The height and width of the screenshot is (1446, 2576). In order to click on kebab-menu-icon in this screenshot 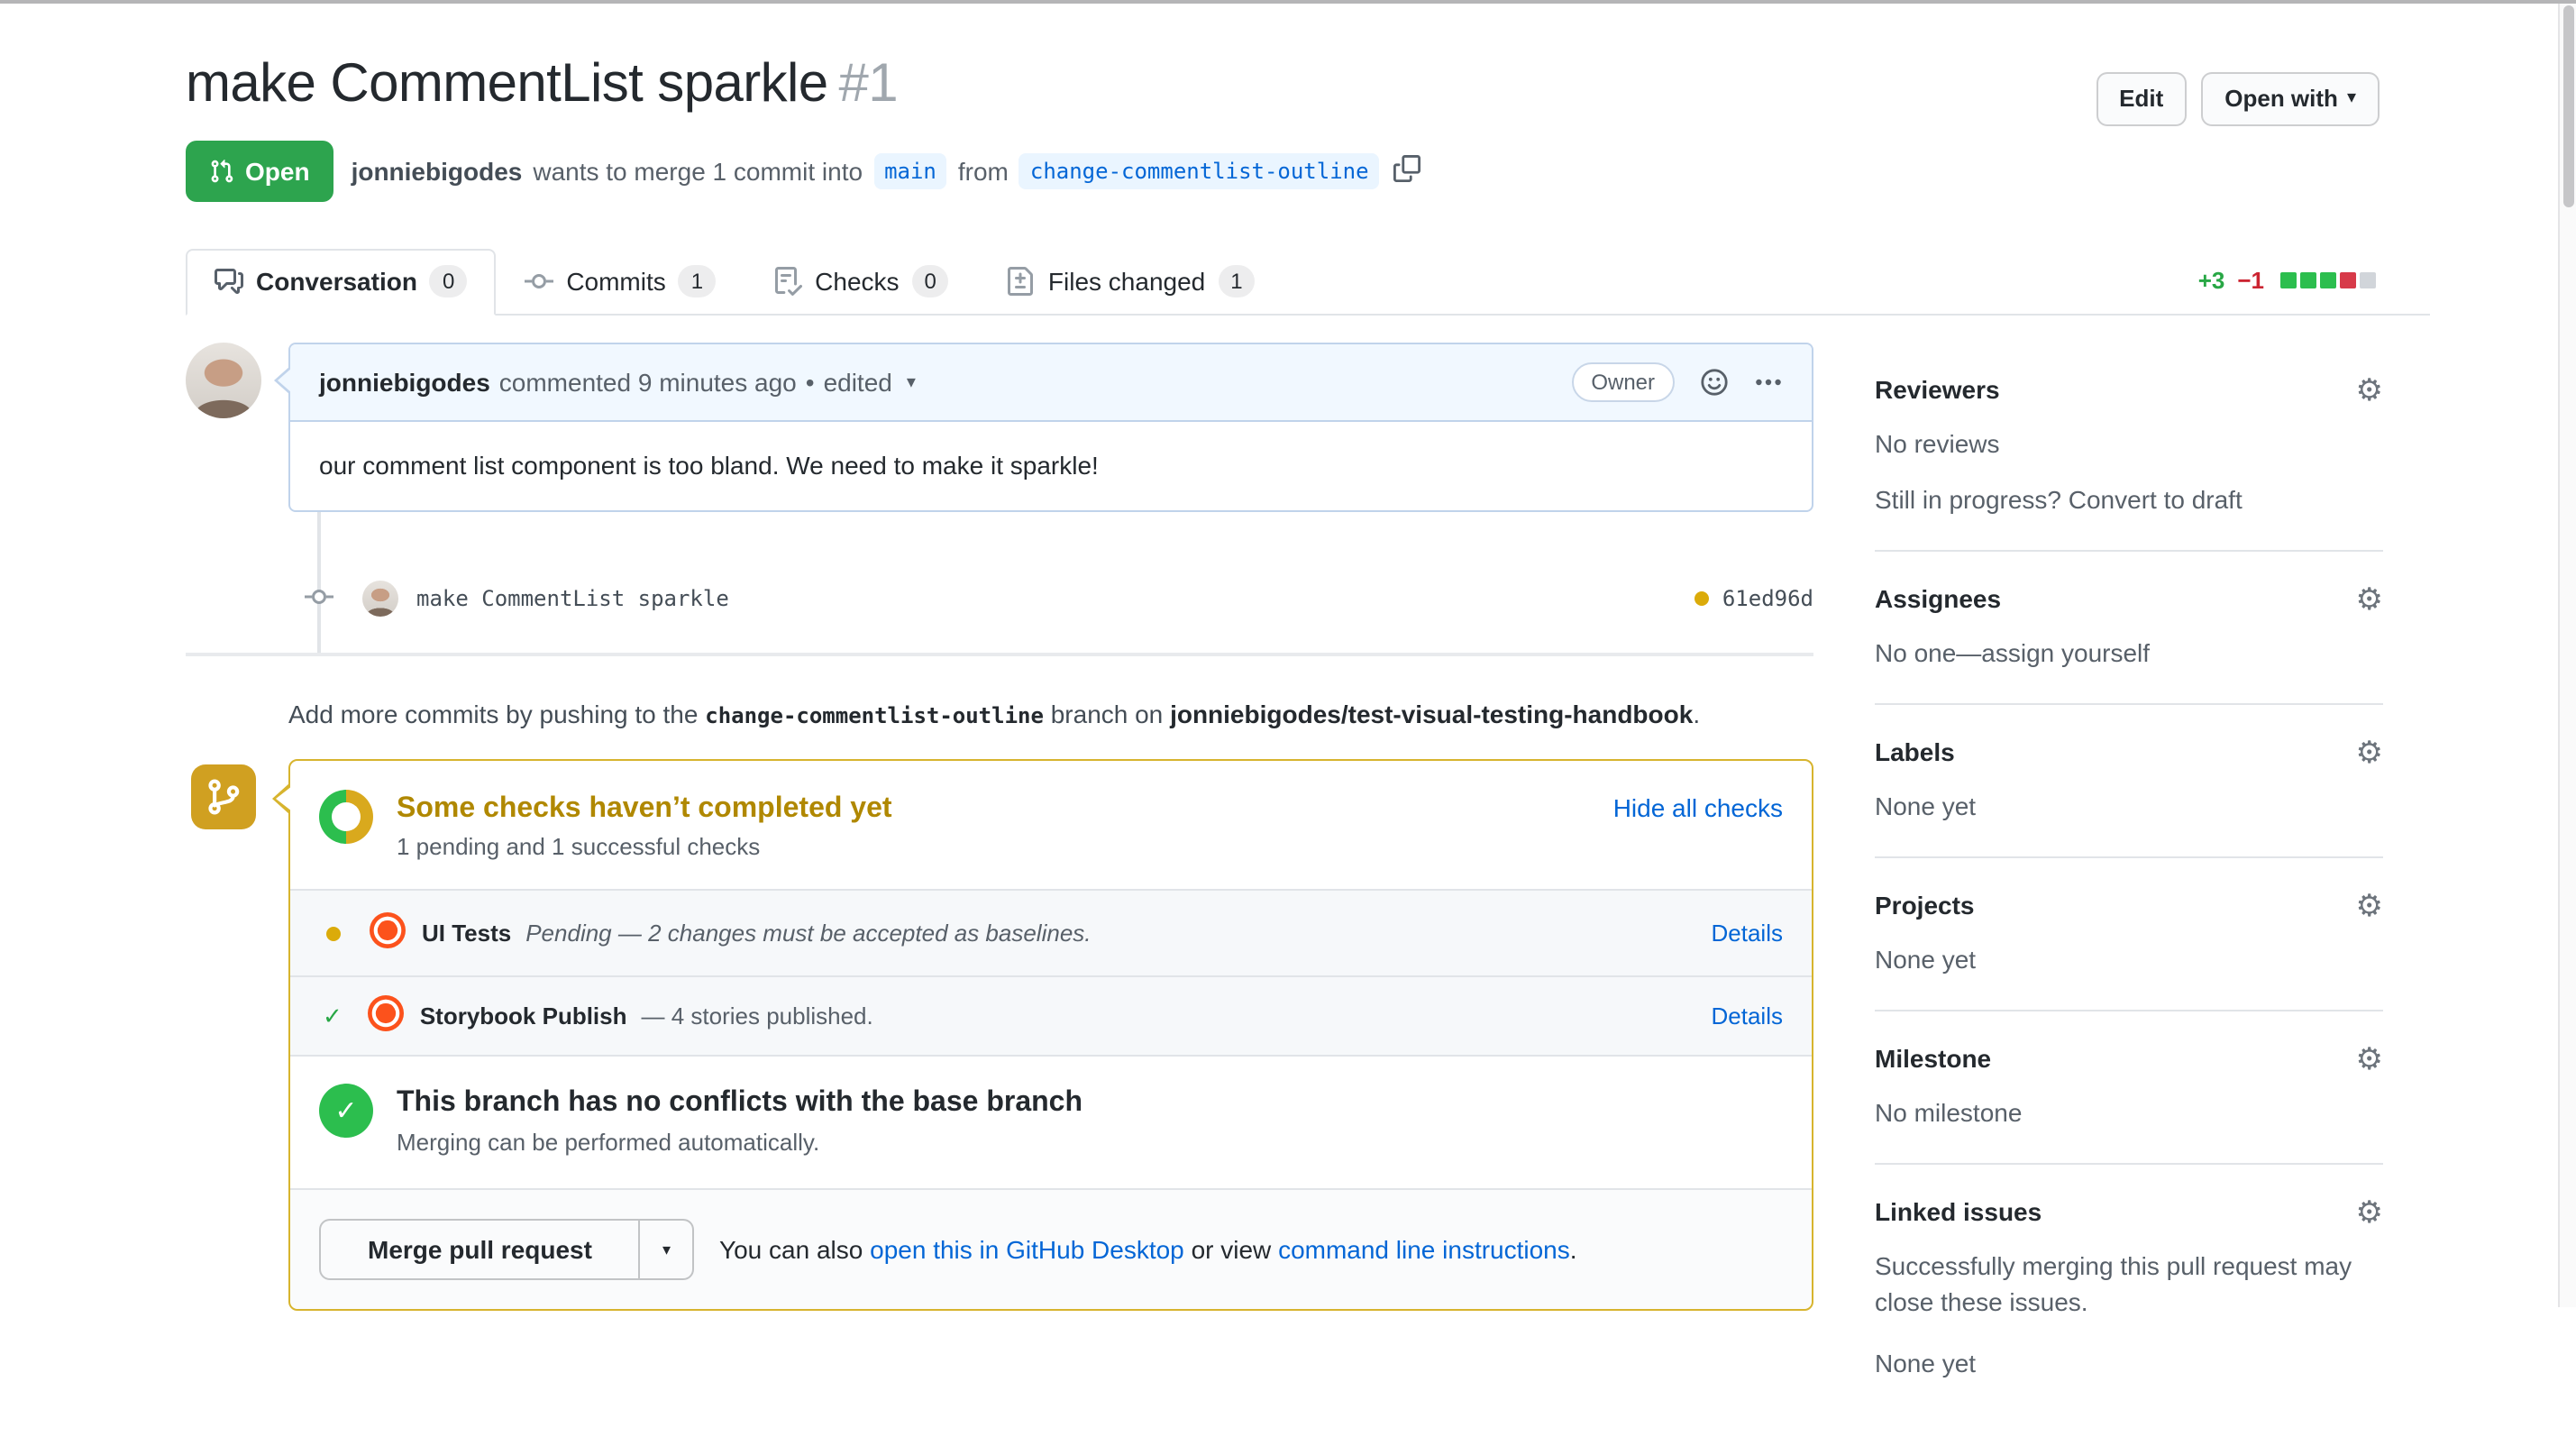, I will do `click(1768, 382)`.